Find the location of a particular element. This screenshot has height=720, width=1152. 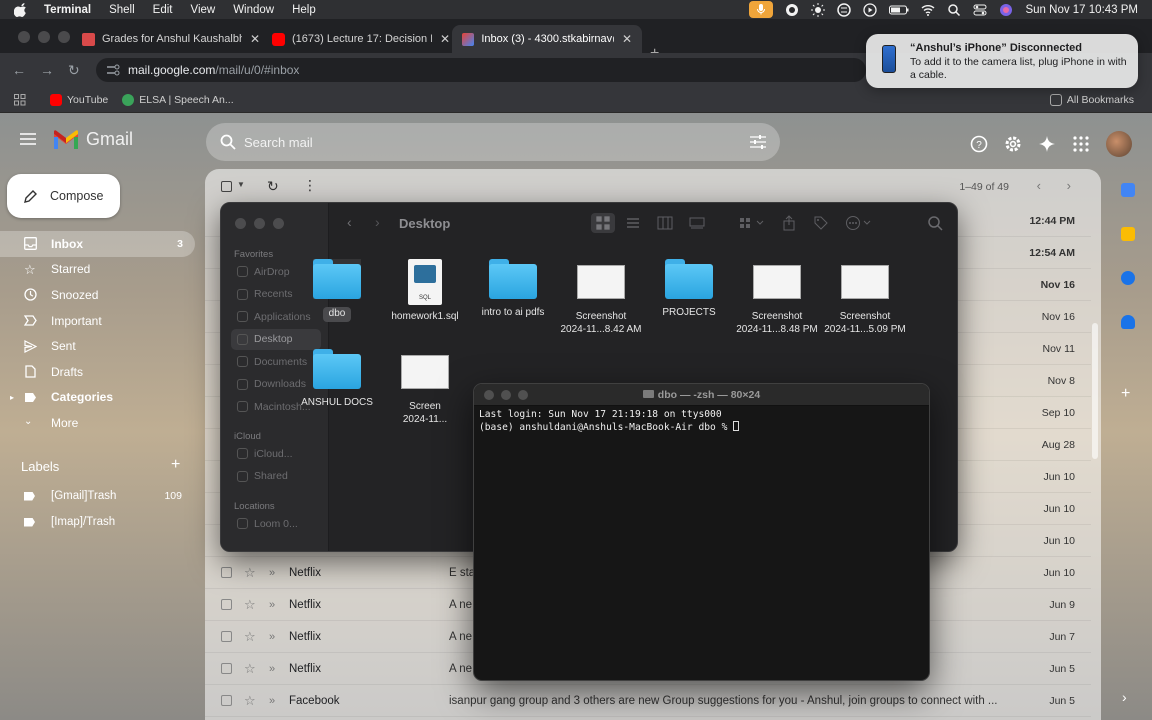

nav-snoozed: Snoozed is located at coordinates (97, 295).